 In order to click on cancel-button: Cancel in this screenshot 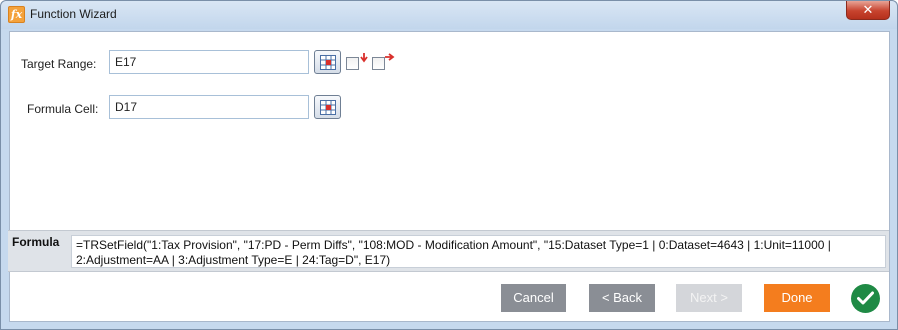, I will do `click(533, 298)`.